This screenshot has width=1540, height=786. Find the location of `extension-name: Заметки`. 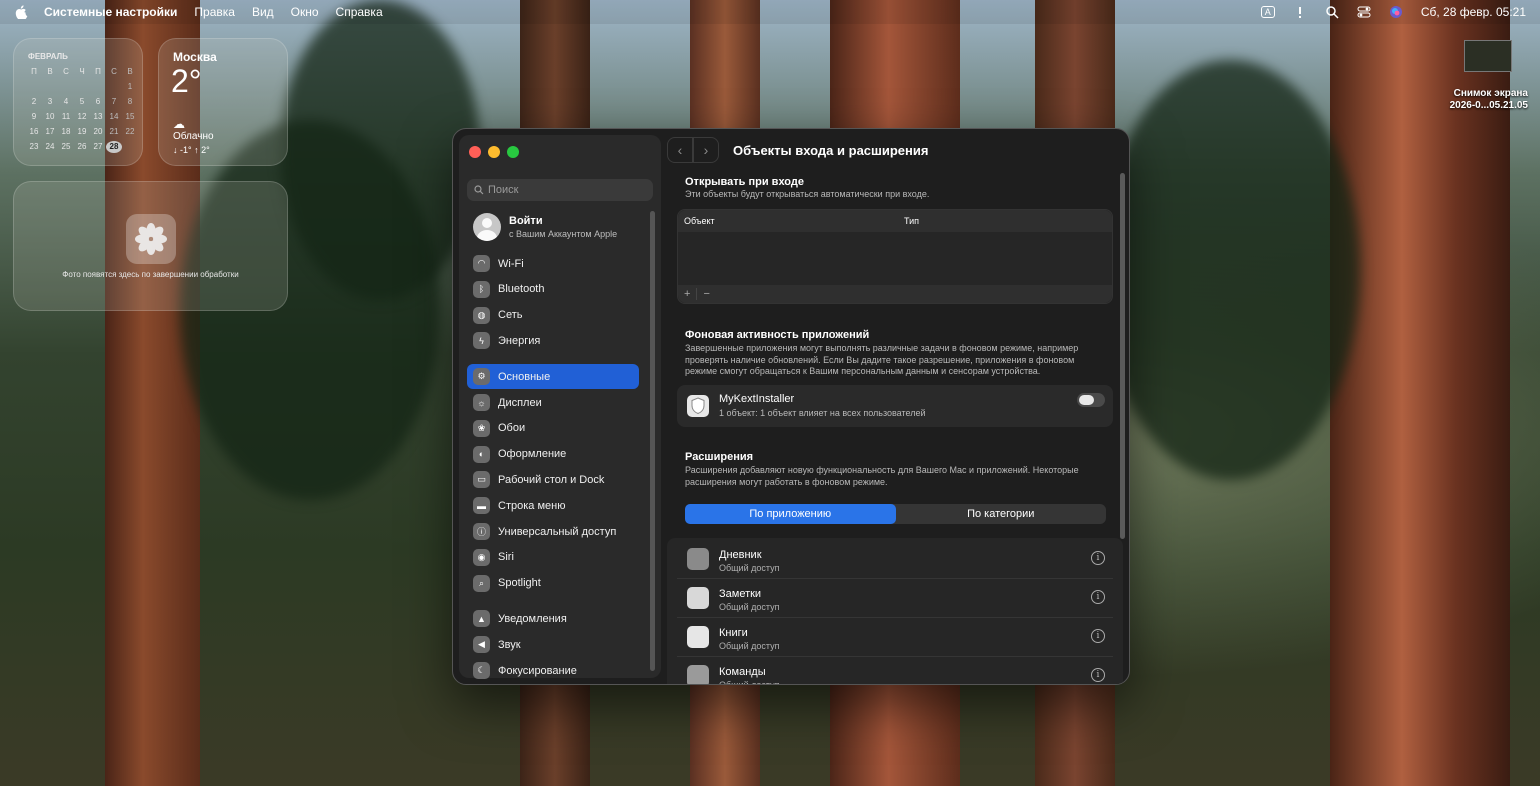

extension-name: Заметки is located at coordinates (740, 594).